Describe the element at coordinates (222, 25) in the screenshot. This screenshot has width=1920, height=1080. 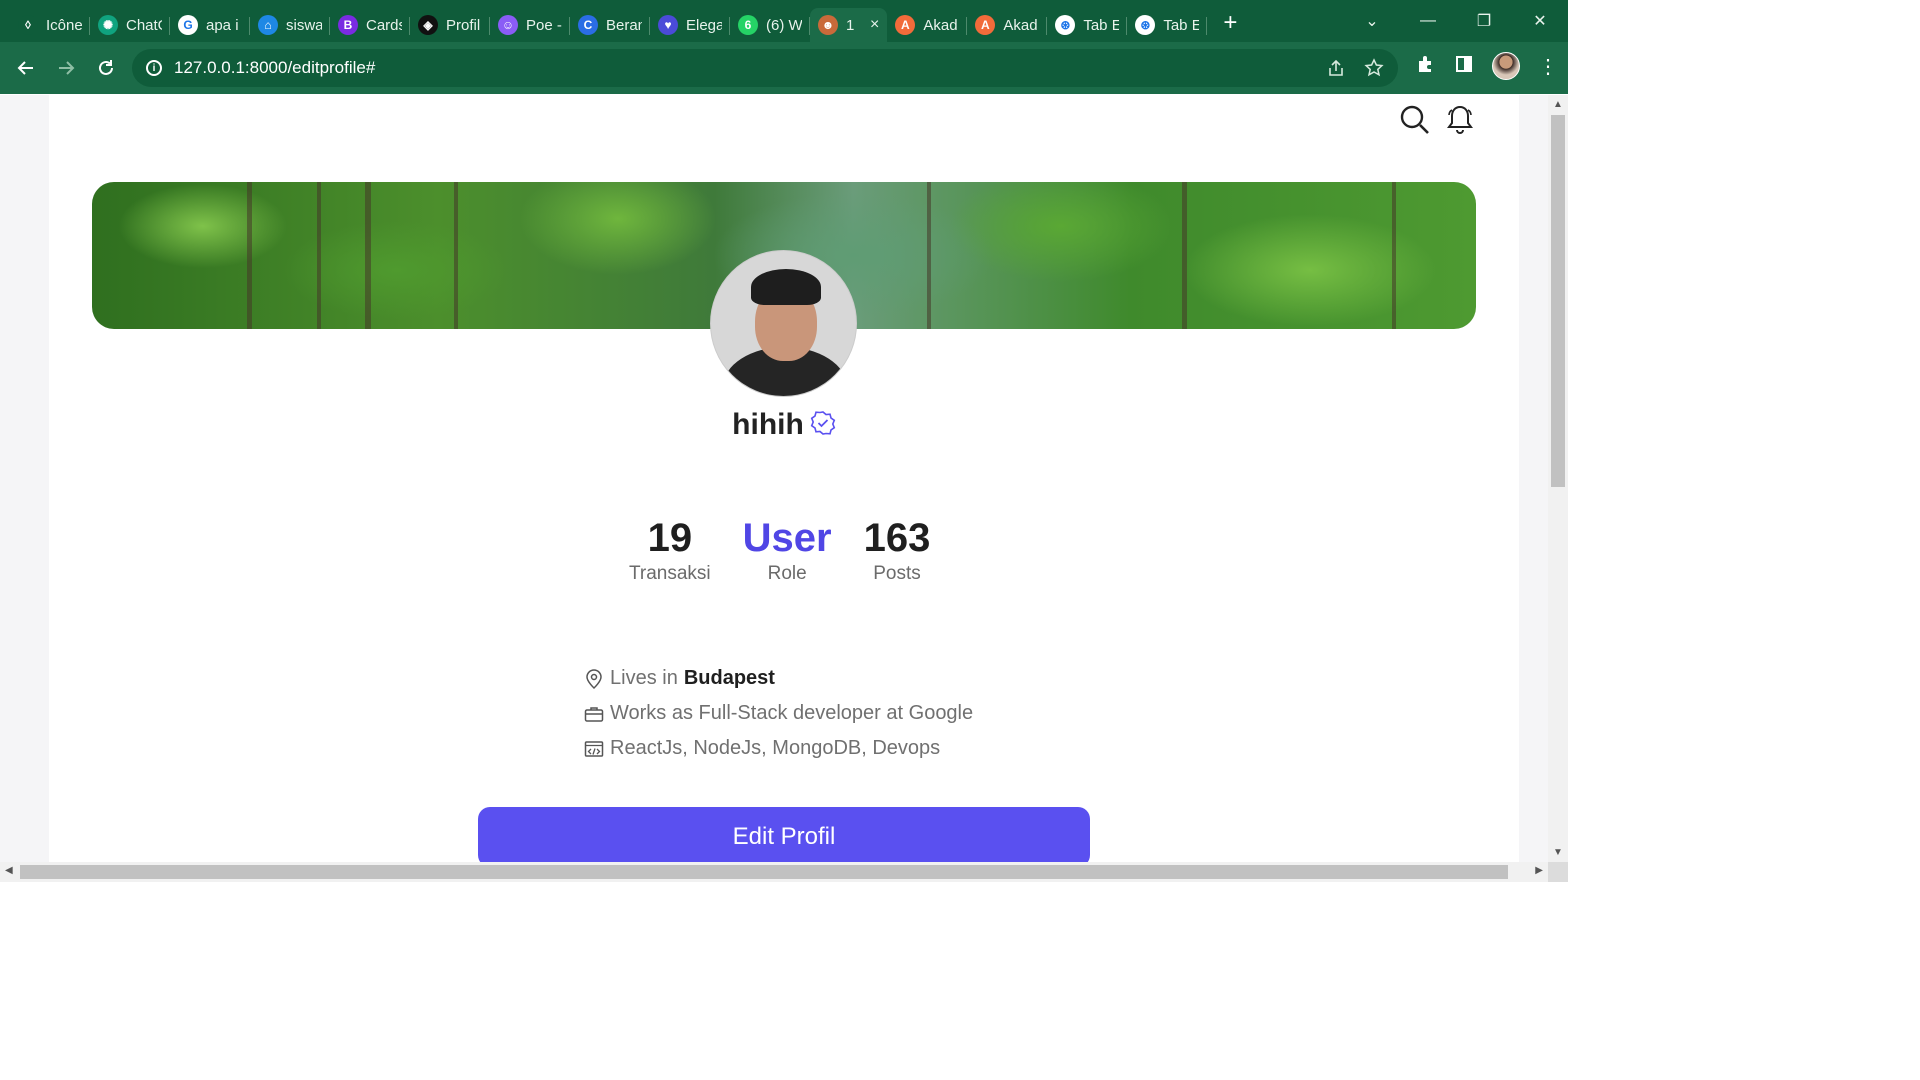
I see `tab-title: apa i` at that location.